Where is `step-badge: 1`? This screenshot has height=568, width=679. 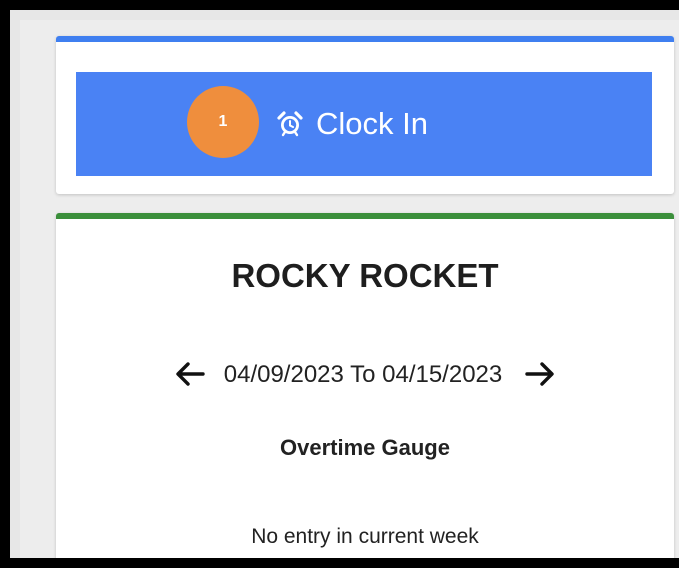 step-badge: 1 is located at coordinates (223, 122).